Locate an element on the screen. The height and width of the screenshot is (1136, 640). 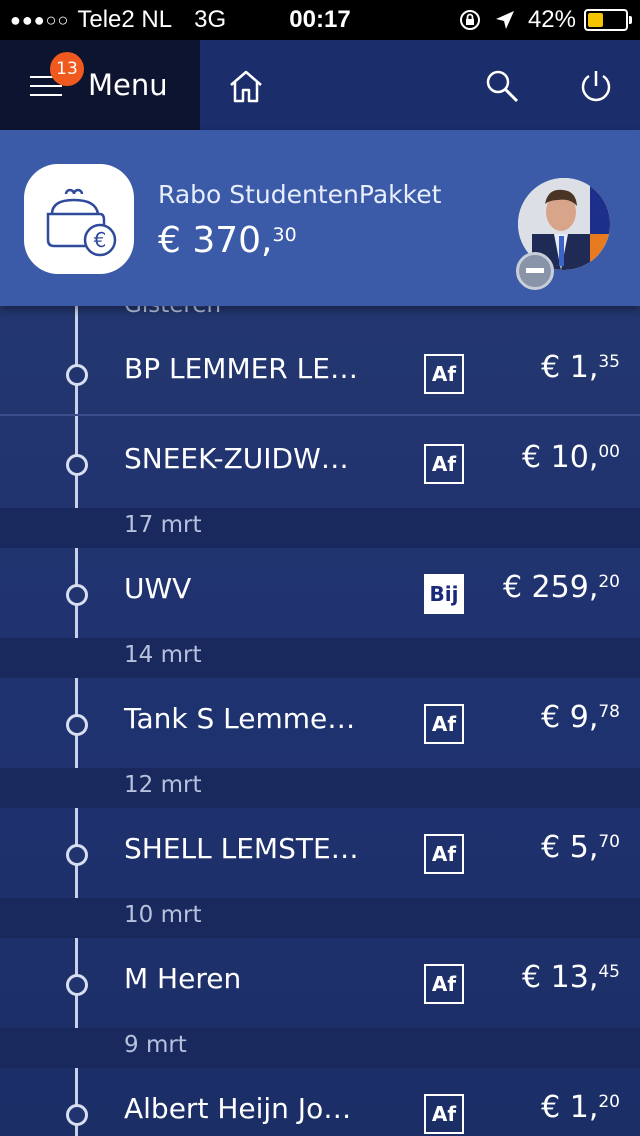
transaction-row: SHELL LEMSTE… Af € 5,70 is located at coordinates (320, 853).